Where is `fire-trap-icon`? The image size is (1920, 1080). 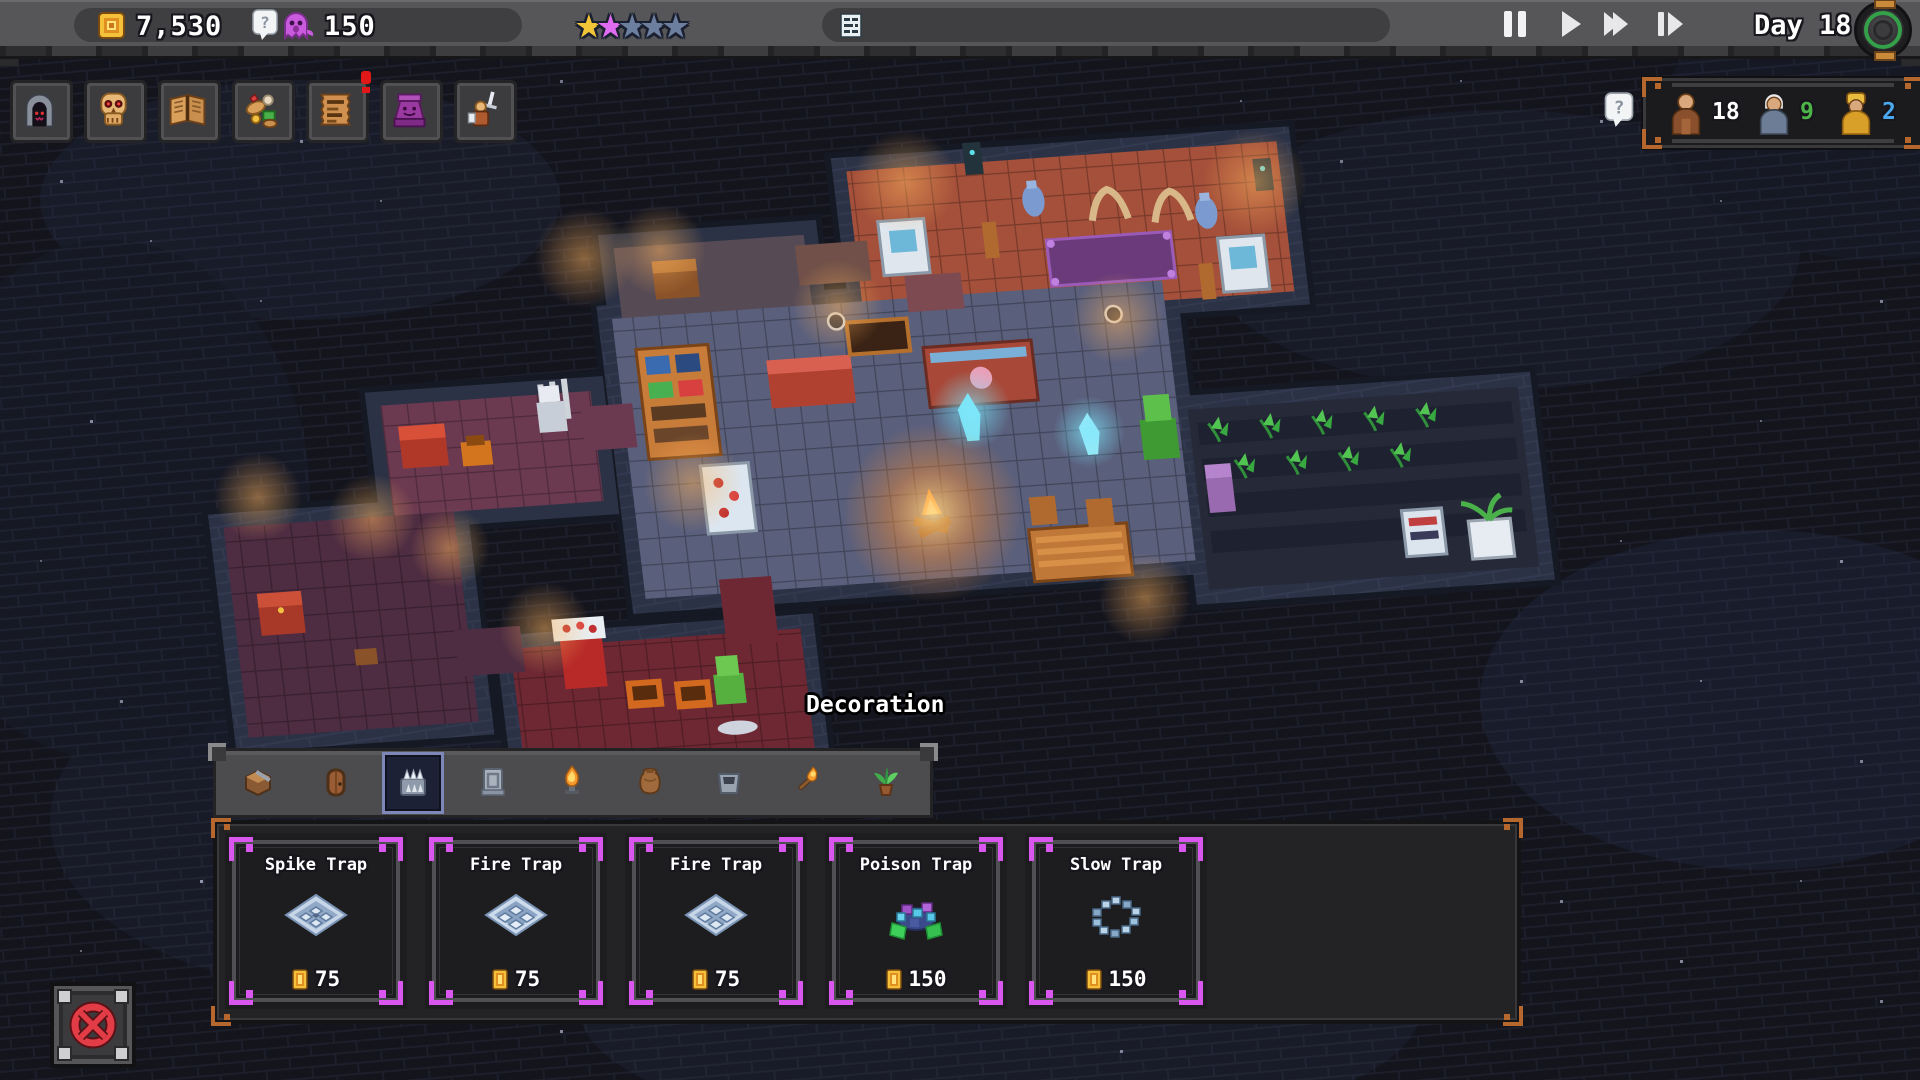 fire-trap-icon is located at coordinates (716, 915).